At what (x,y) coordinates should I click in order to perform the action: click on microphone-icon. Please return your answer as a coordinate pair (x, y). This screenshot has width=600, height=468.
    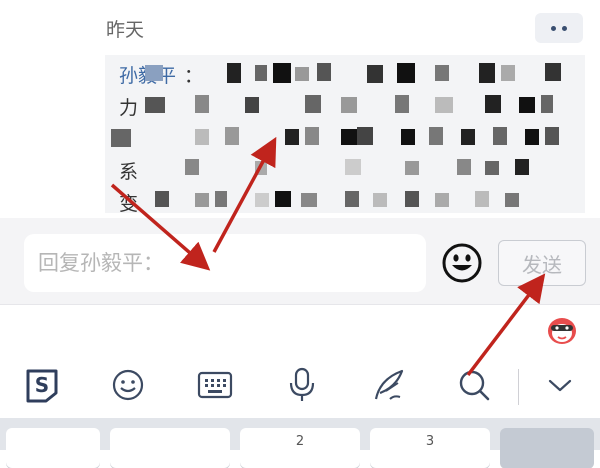
    Looking at the image, I should click on (302, 384).